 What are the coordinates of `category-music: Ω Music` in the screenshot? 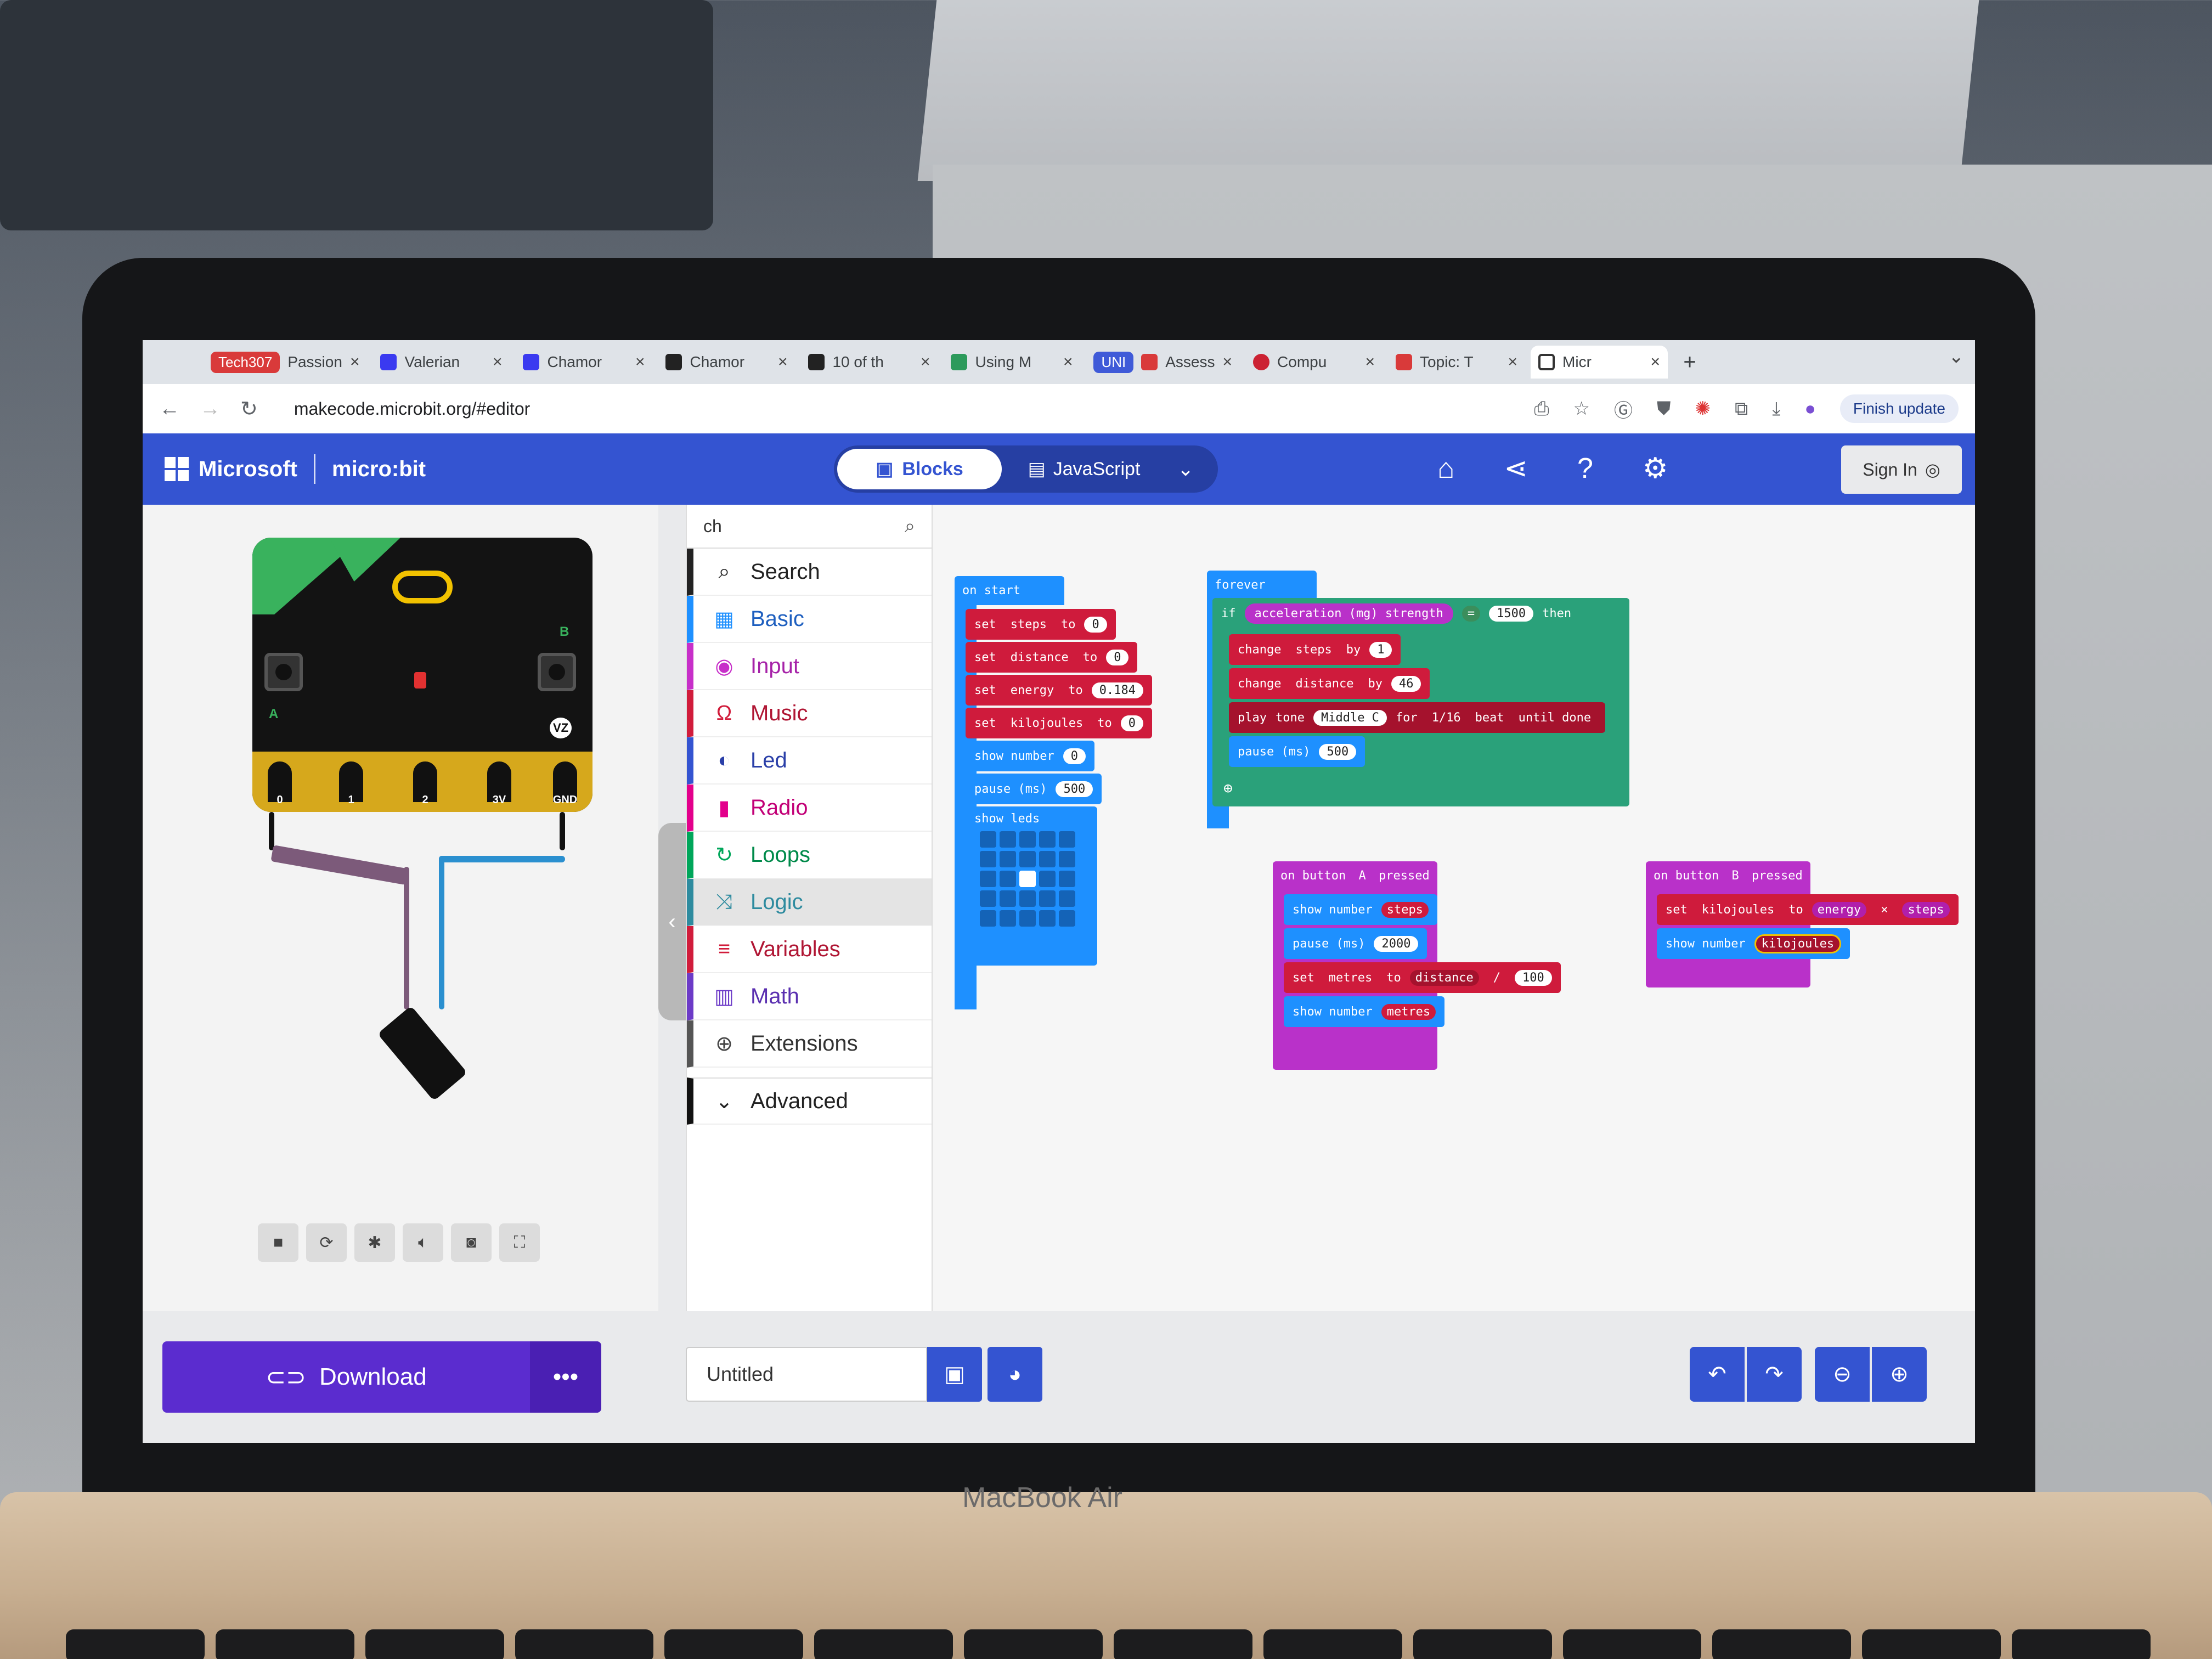 It's located at (809, 713).